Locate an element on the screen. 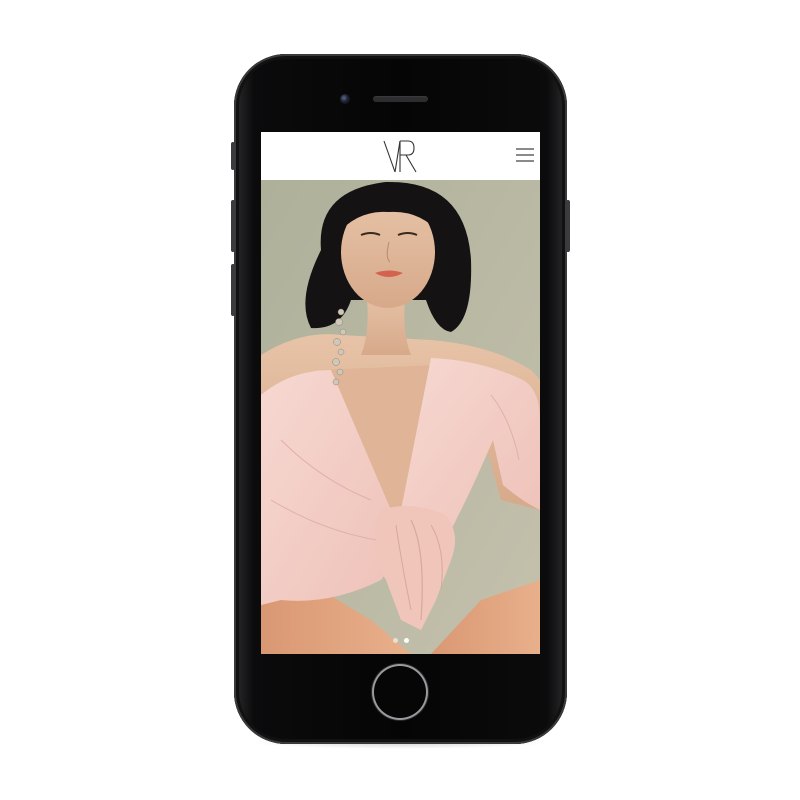  hamburger-menu-icon is located at coordinates (525, 155).